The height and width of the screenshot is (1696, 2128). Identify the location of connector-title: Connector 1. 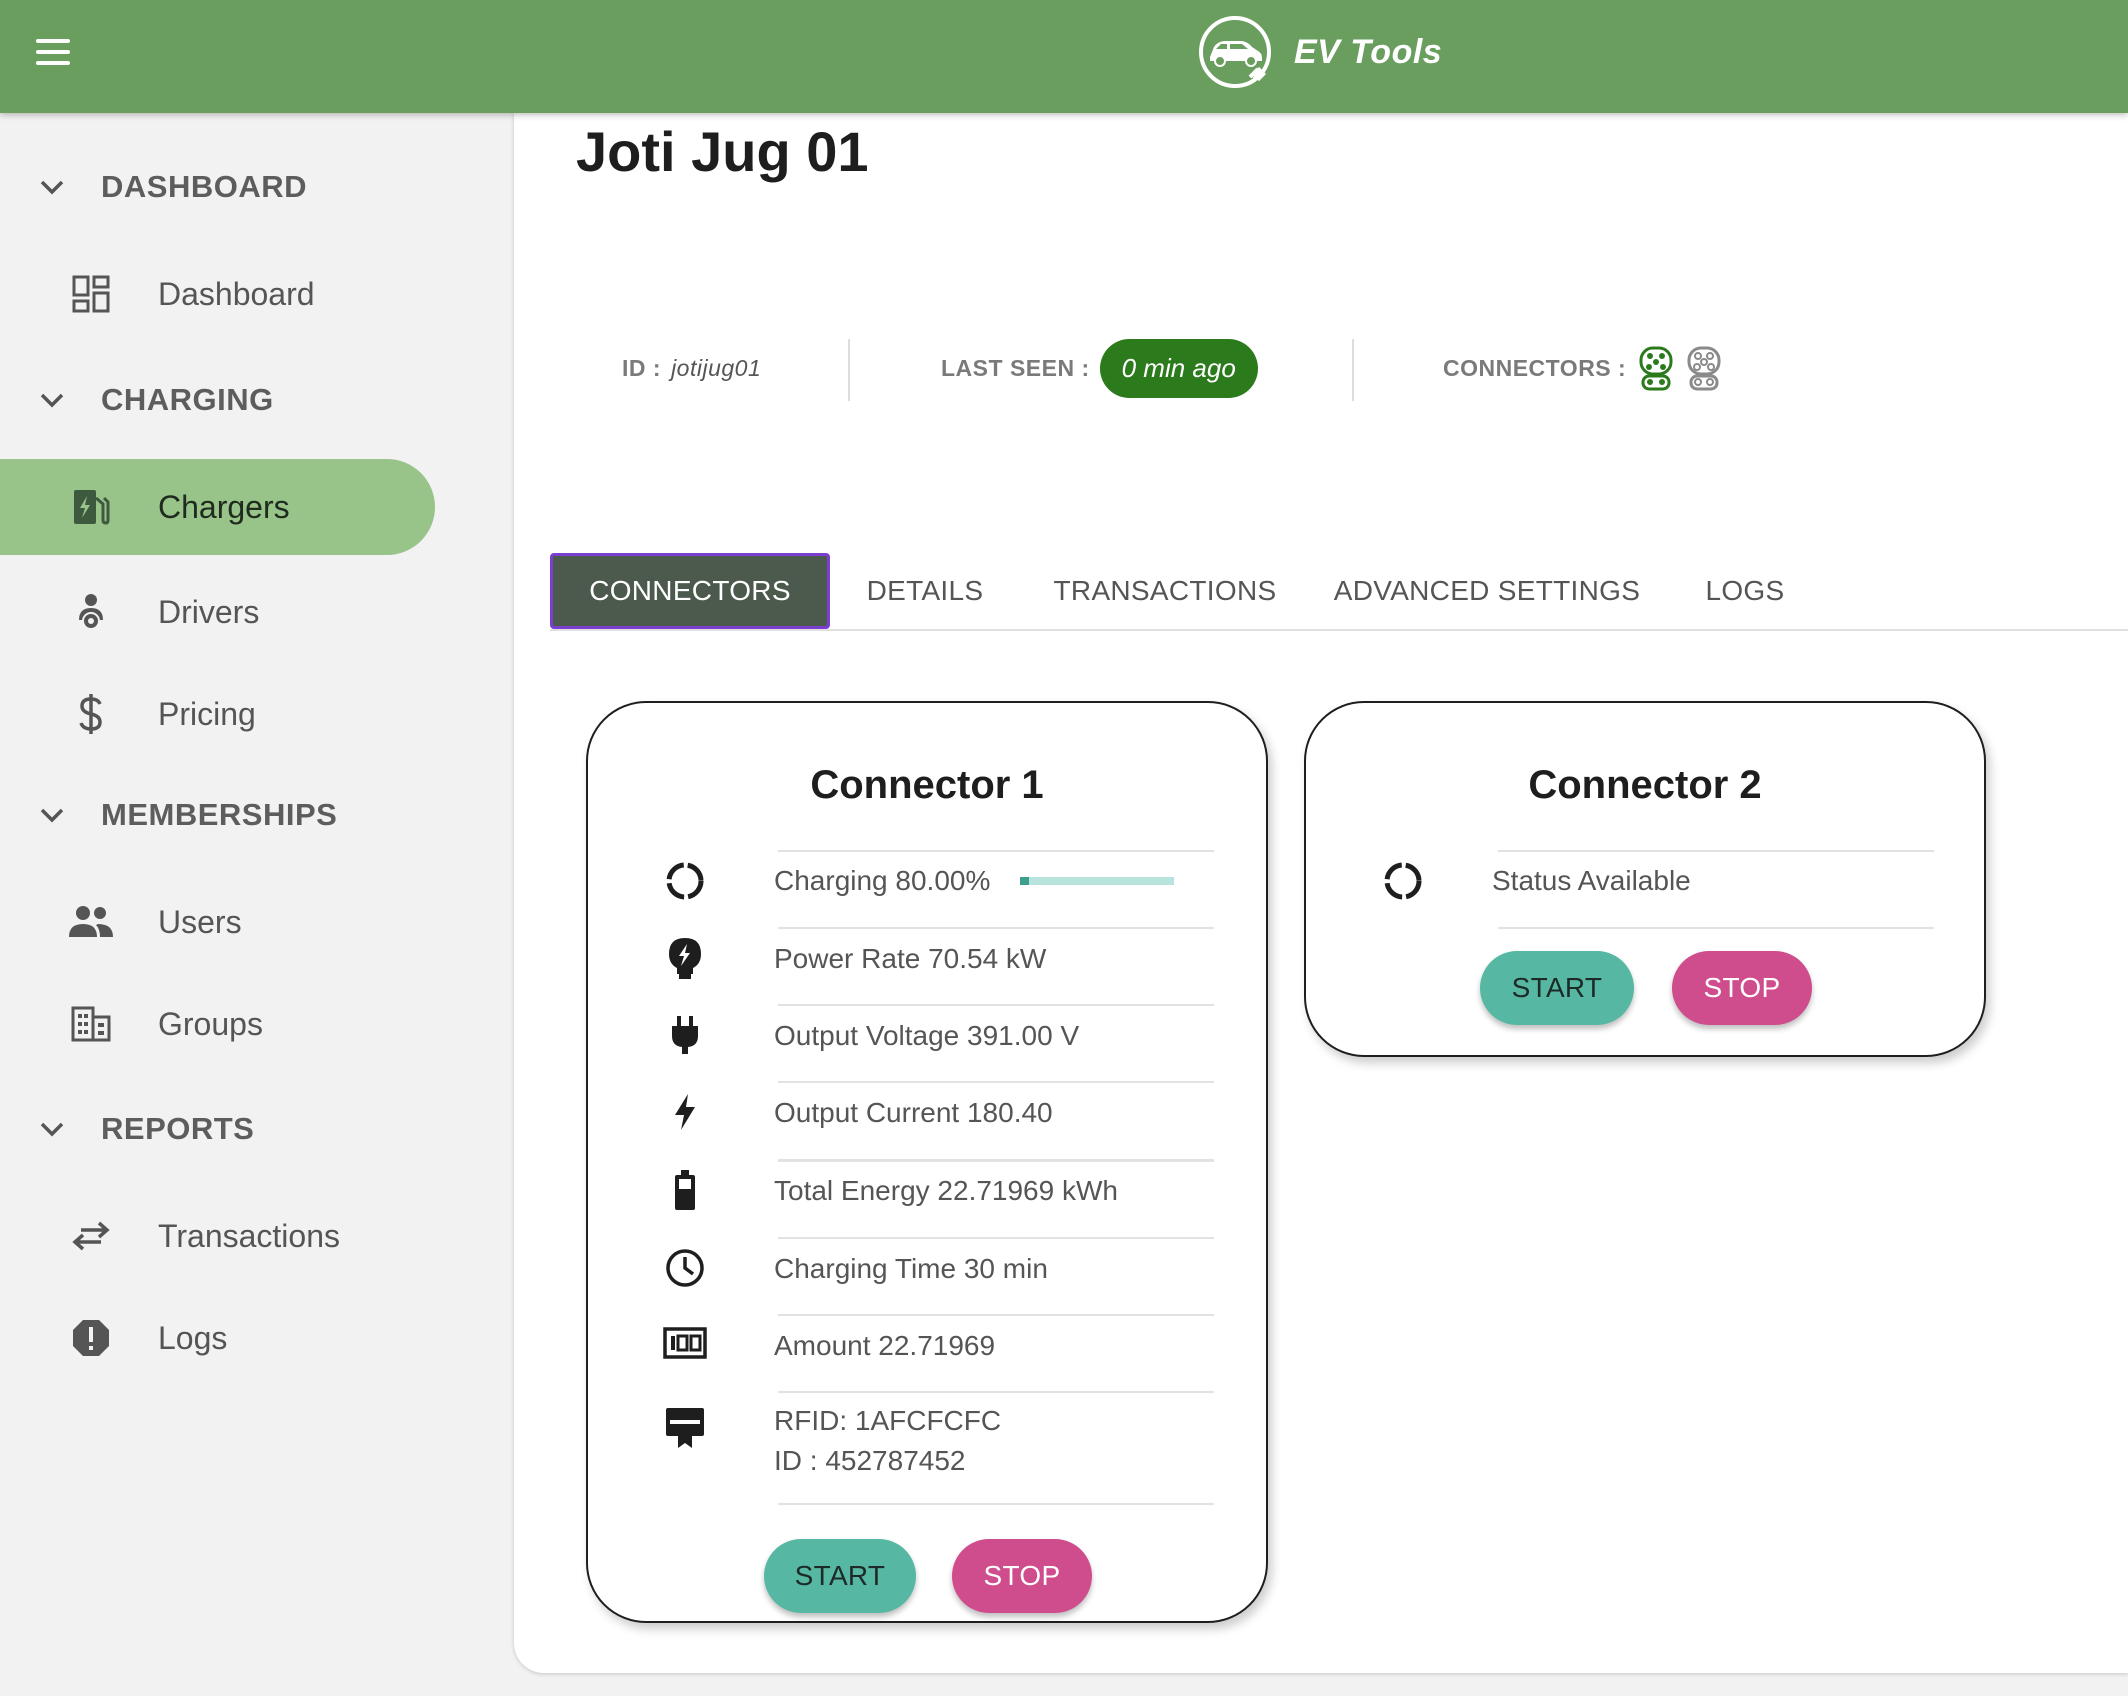
(927, 785).